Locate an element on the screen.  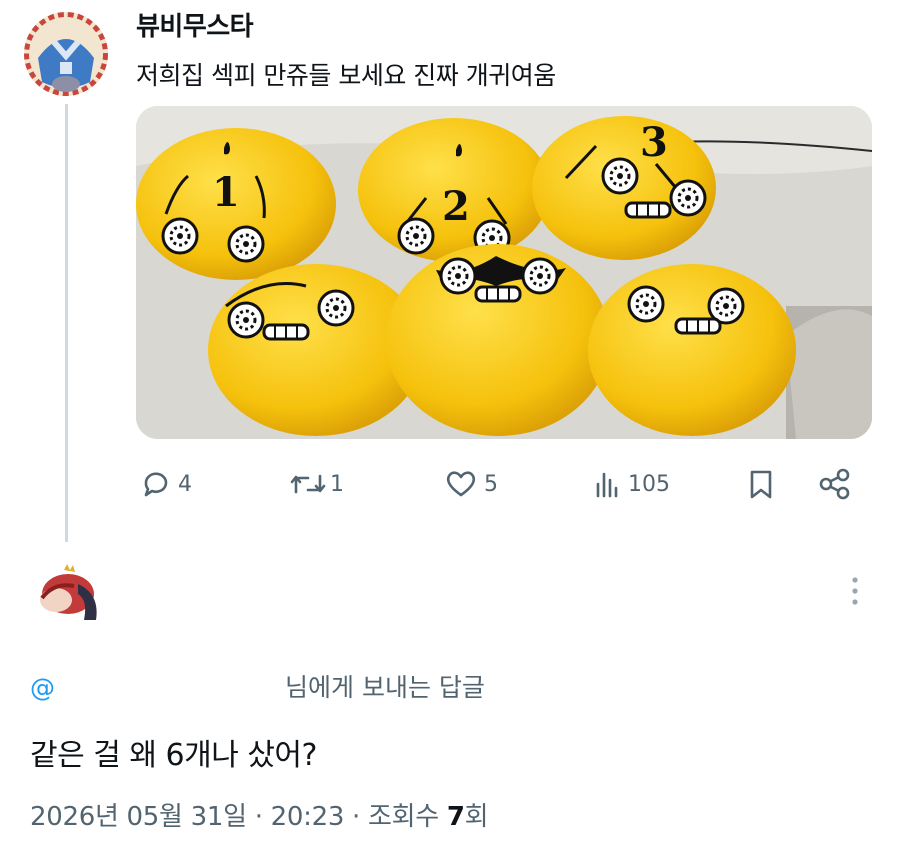
views-icon is located at coordinates (608, 484).